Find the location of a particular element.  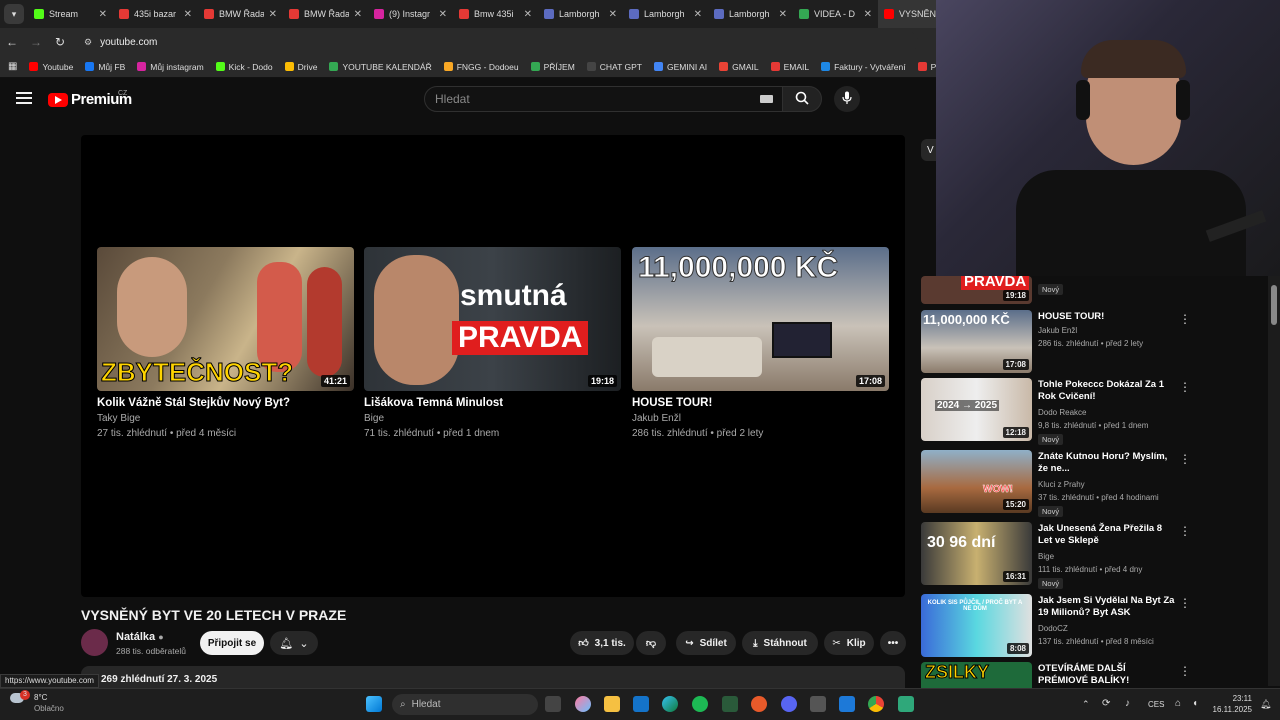

bookmark-item: Kick - Dodo is located at coordinates (244, 67).